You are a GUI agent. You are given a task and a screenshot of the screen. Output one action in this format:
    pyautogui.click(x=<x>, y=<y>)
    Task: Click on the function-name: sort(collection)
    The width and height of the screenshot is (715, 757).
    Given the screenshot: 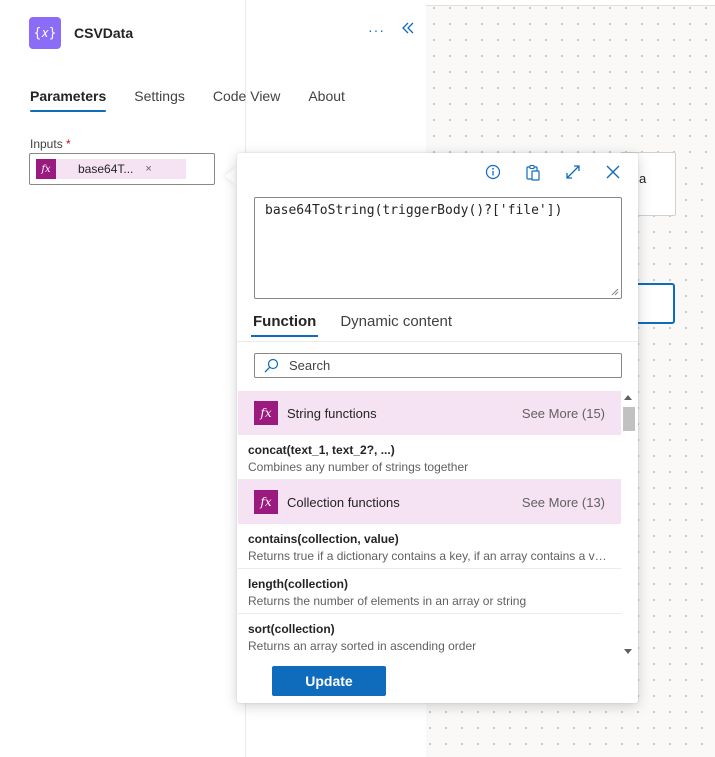 What is the action you would take?
    pyautogui.click(x=291, y=629)
    